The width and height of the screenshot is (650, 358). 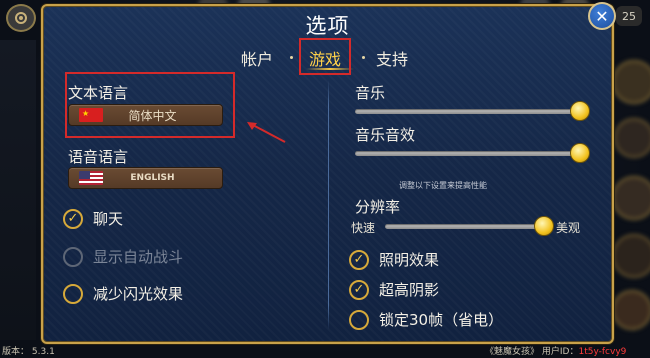 What do you see at coordinates (150, 105) in the screenshot?
I see `annotation-box-text-language` at bounding box center [150, 105].